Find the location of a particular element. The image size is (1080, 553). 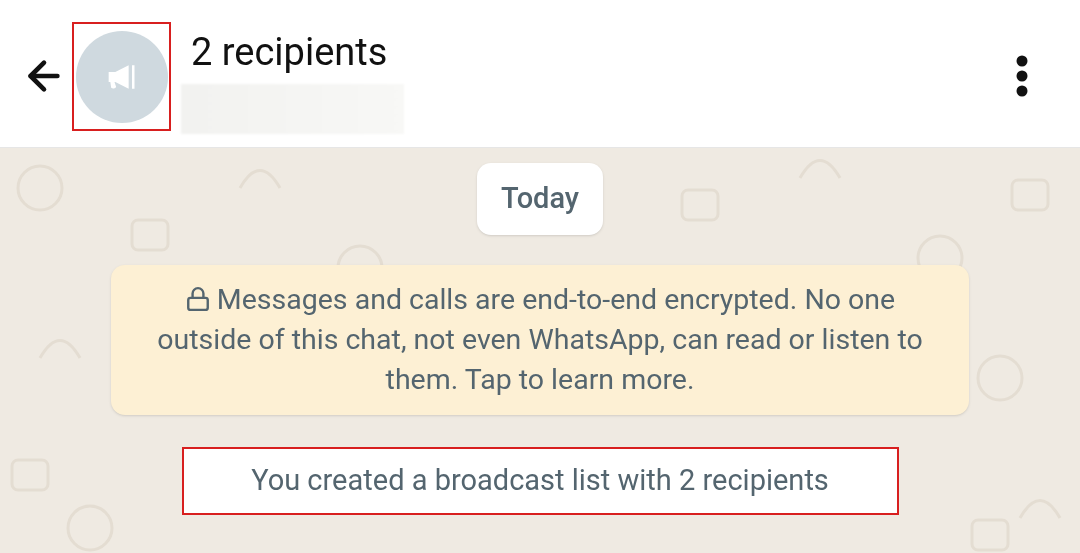

system-message: You created a broadcast list with 2 recipients is located at coordinates (540, 481).